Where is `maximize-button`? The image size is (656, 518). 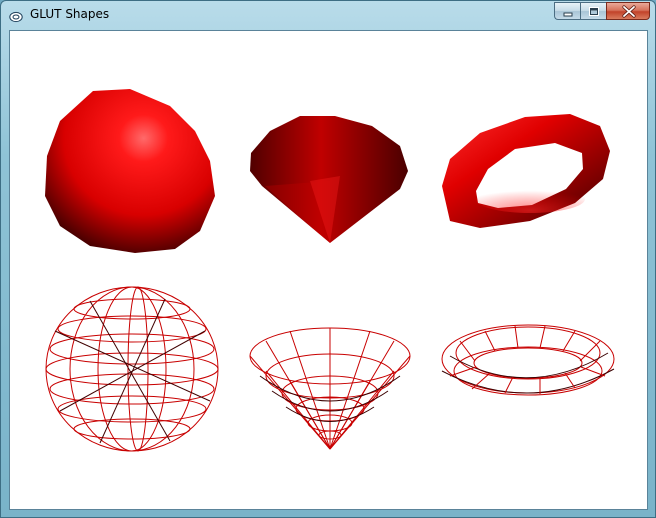 maximize-button is located at coordinates (593, 11).